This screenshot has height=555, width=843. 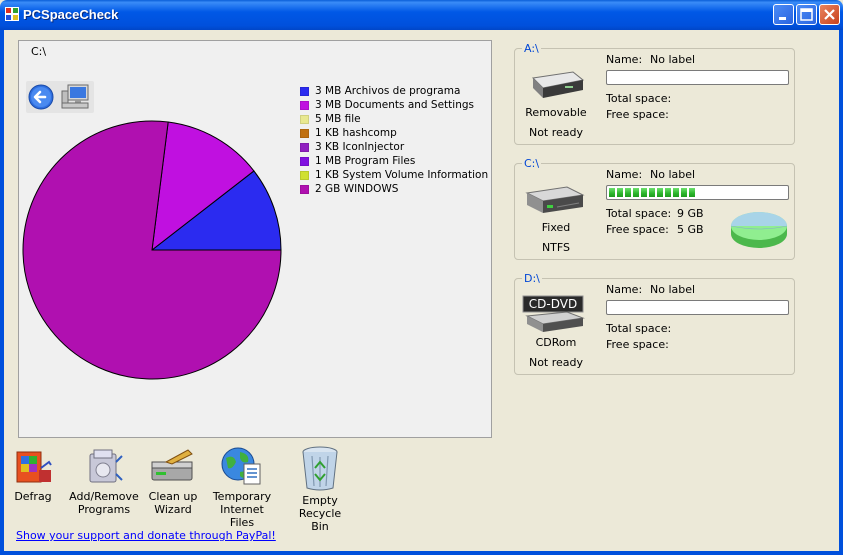 I want to click on recycle-bin-icon, so click(x=320, y=468).